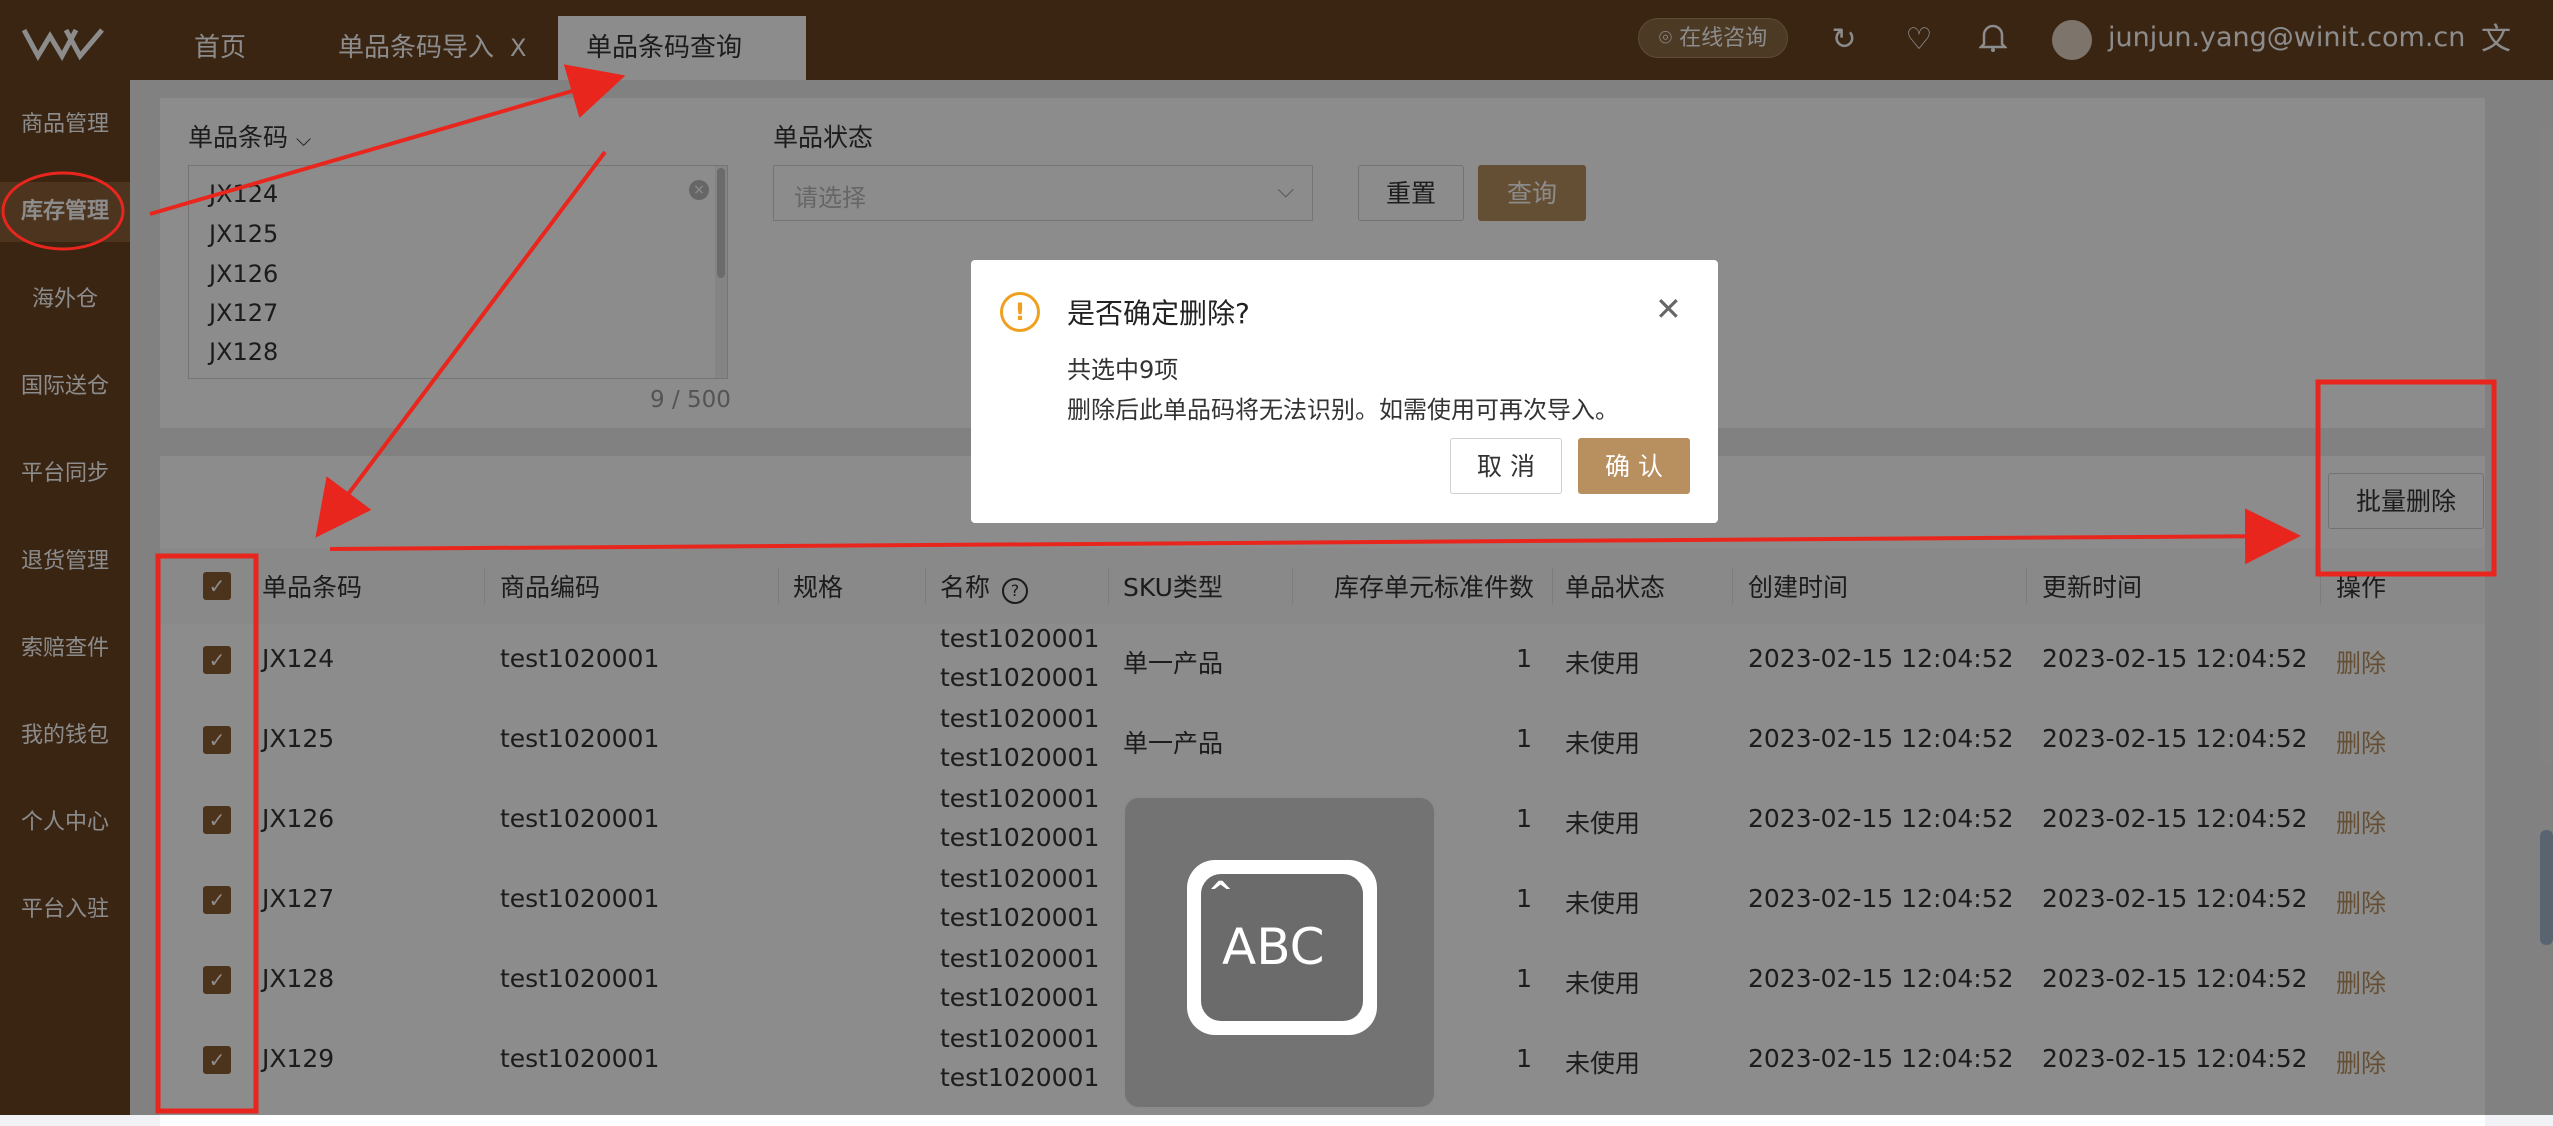  What do you see at coordinates (2406, 478) in the screenshot?
I see `annotation-box-batch-delete` at bounding box center [2406, 478].